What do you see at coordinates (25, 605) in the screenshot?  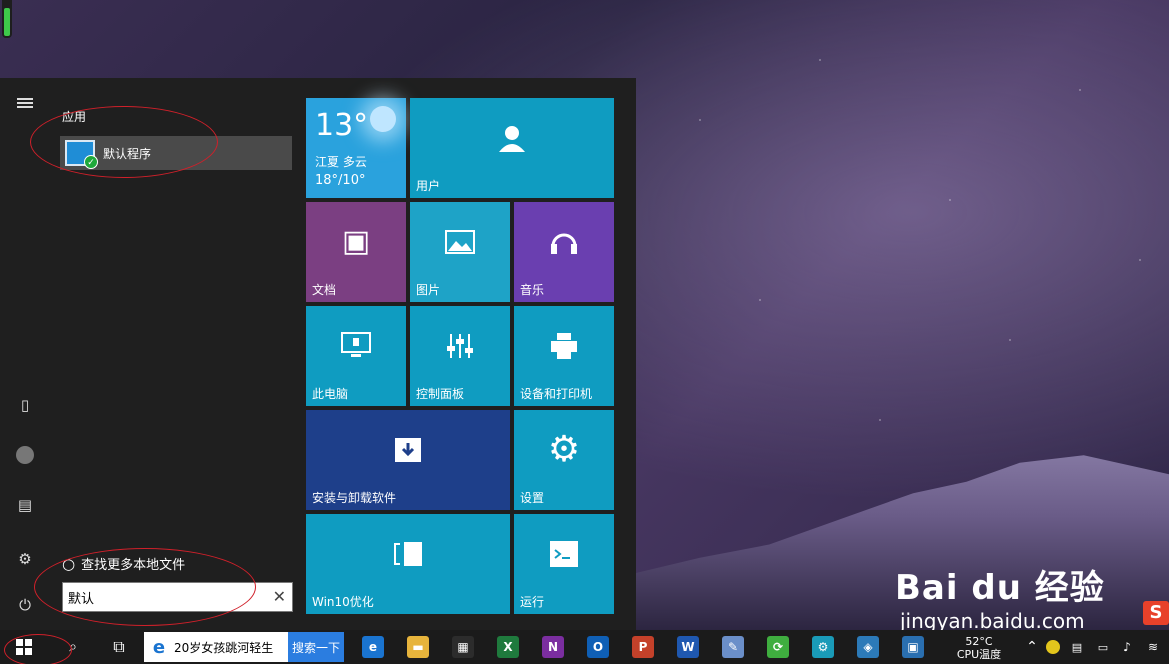 I see `power-icon: ⏻` at bounding box center [25, 605].